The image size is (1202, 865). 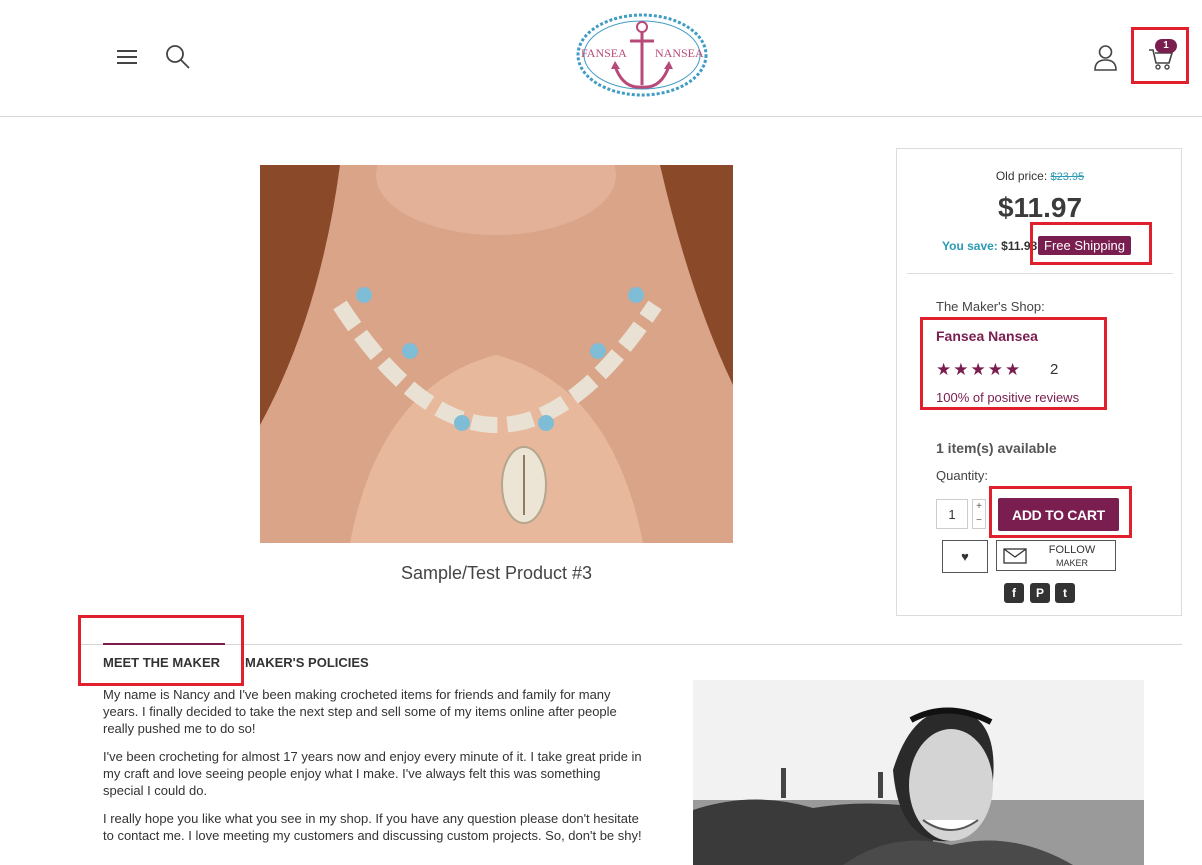 I want to click on envelope-icon, so click(x=1015, y=556).